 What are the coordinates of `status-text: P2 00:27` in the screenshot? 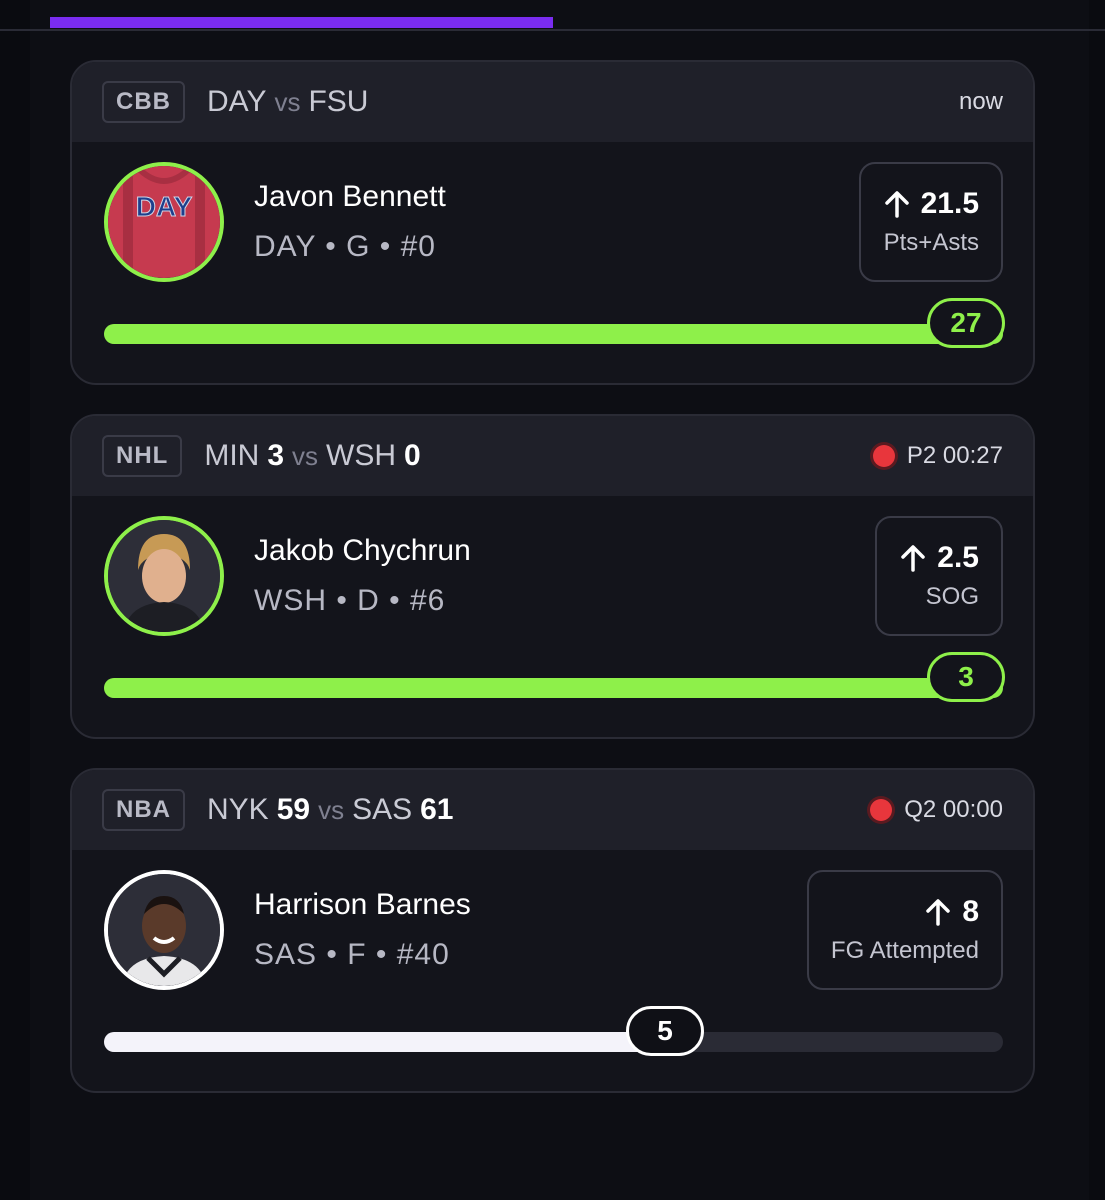 It's located at (954, 455).